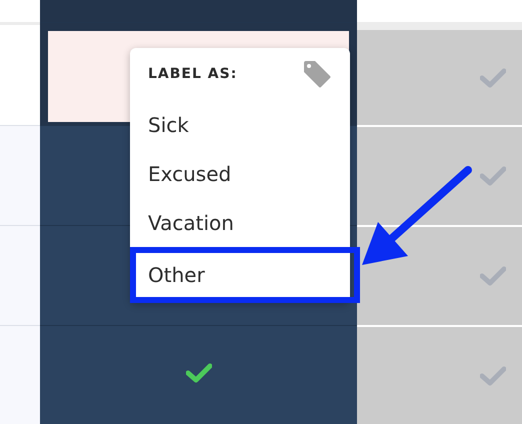 The width and height of the screenshot is (522, 424). What do you see at coordinates (240, 222) in the screenshot?
I see `menu-item: Vacation` at bounding box center [240, 222].